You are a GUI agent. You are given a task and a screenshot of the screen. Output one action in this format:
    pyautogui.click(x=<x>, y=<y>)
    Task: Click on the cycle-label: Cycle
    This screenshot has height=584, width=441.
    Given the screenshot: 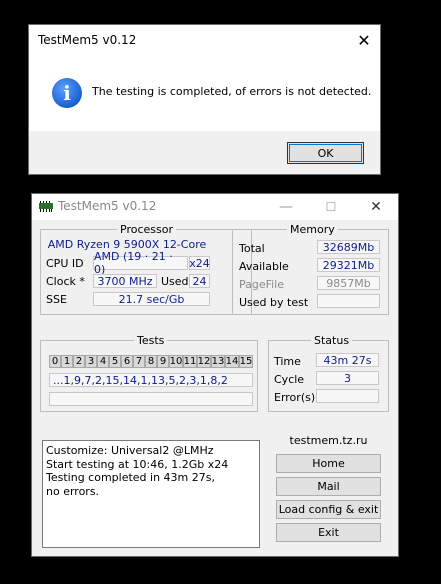 What is the action you would take?
    pyautogui.click(x=289, y=379)
    